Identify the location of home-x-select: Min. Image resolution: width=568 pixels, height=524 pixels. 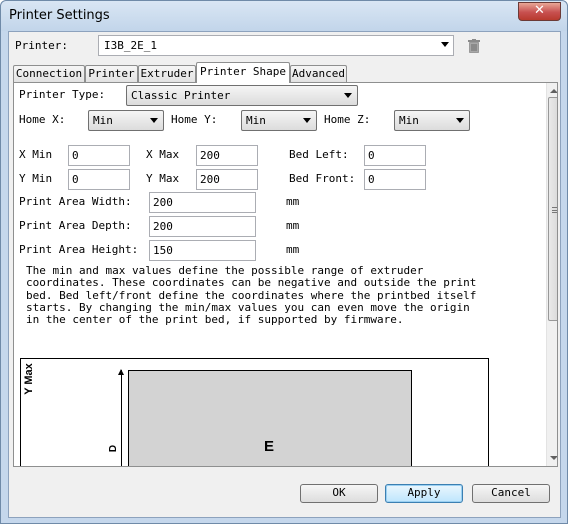
(126, 120).